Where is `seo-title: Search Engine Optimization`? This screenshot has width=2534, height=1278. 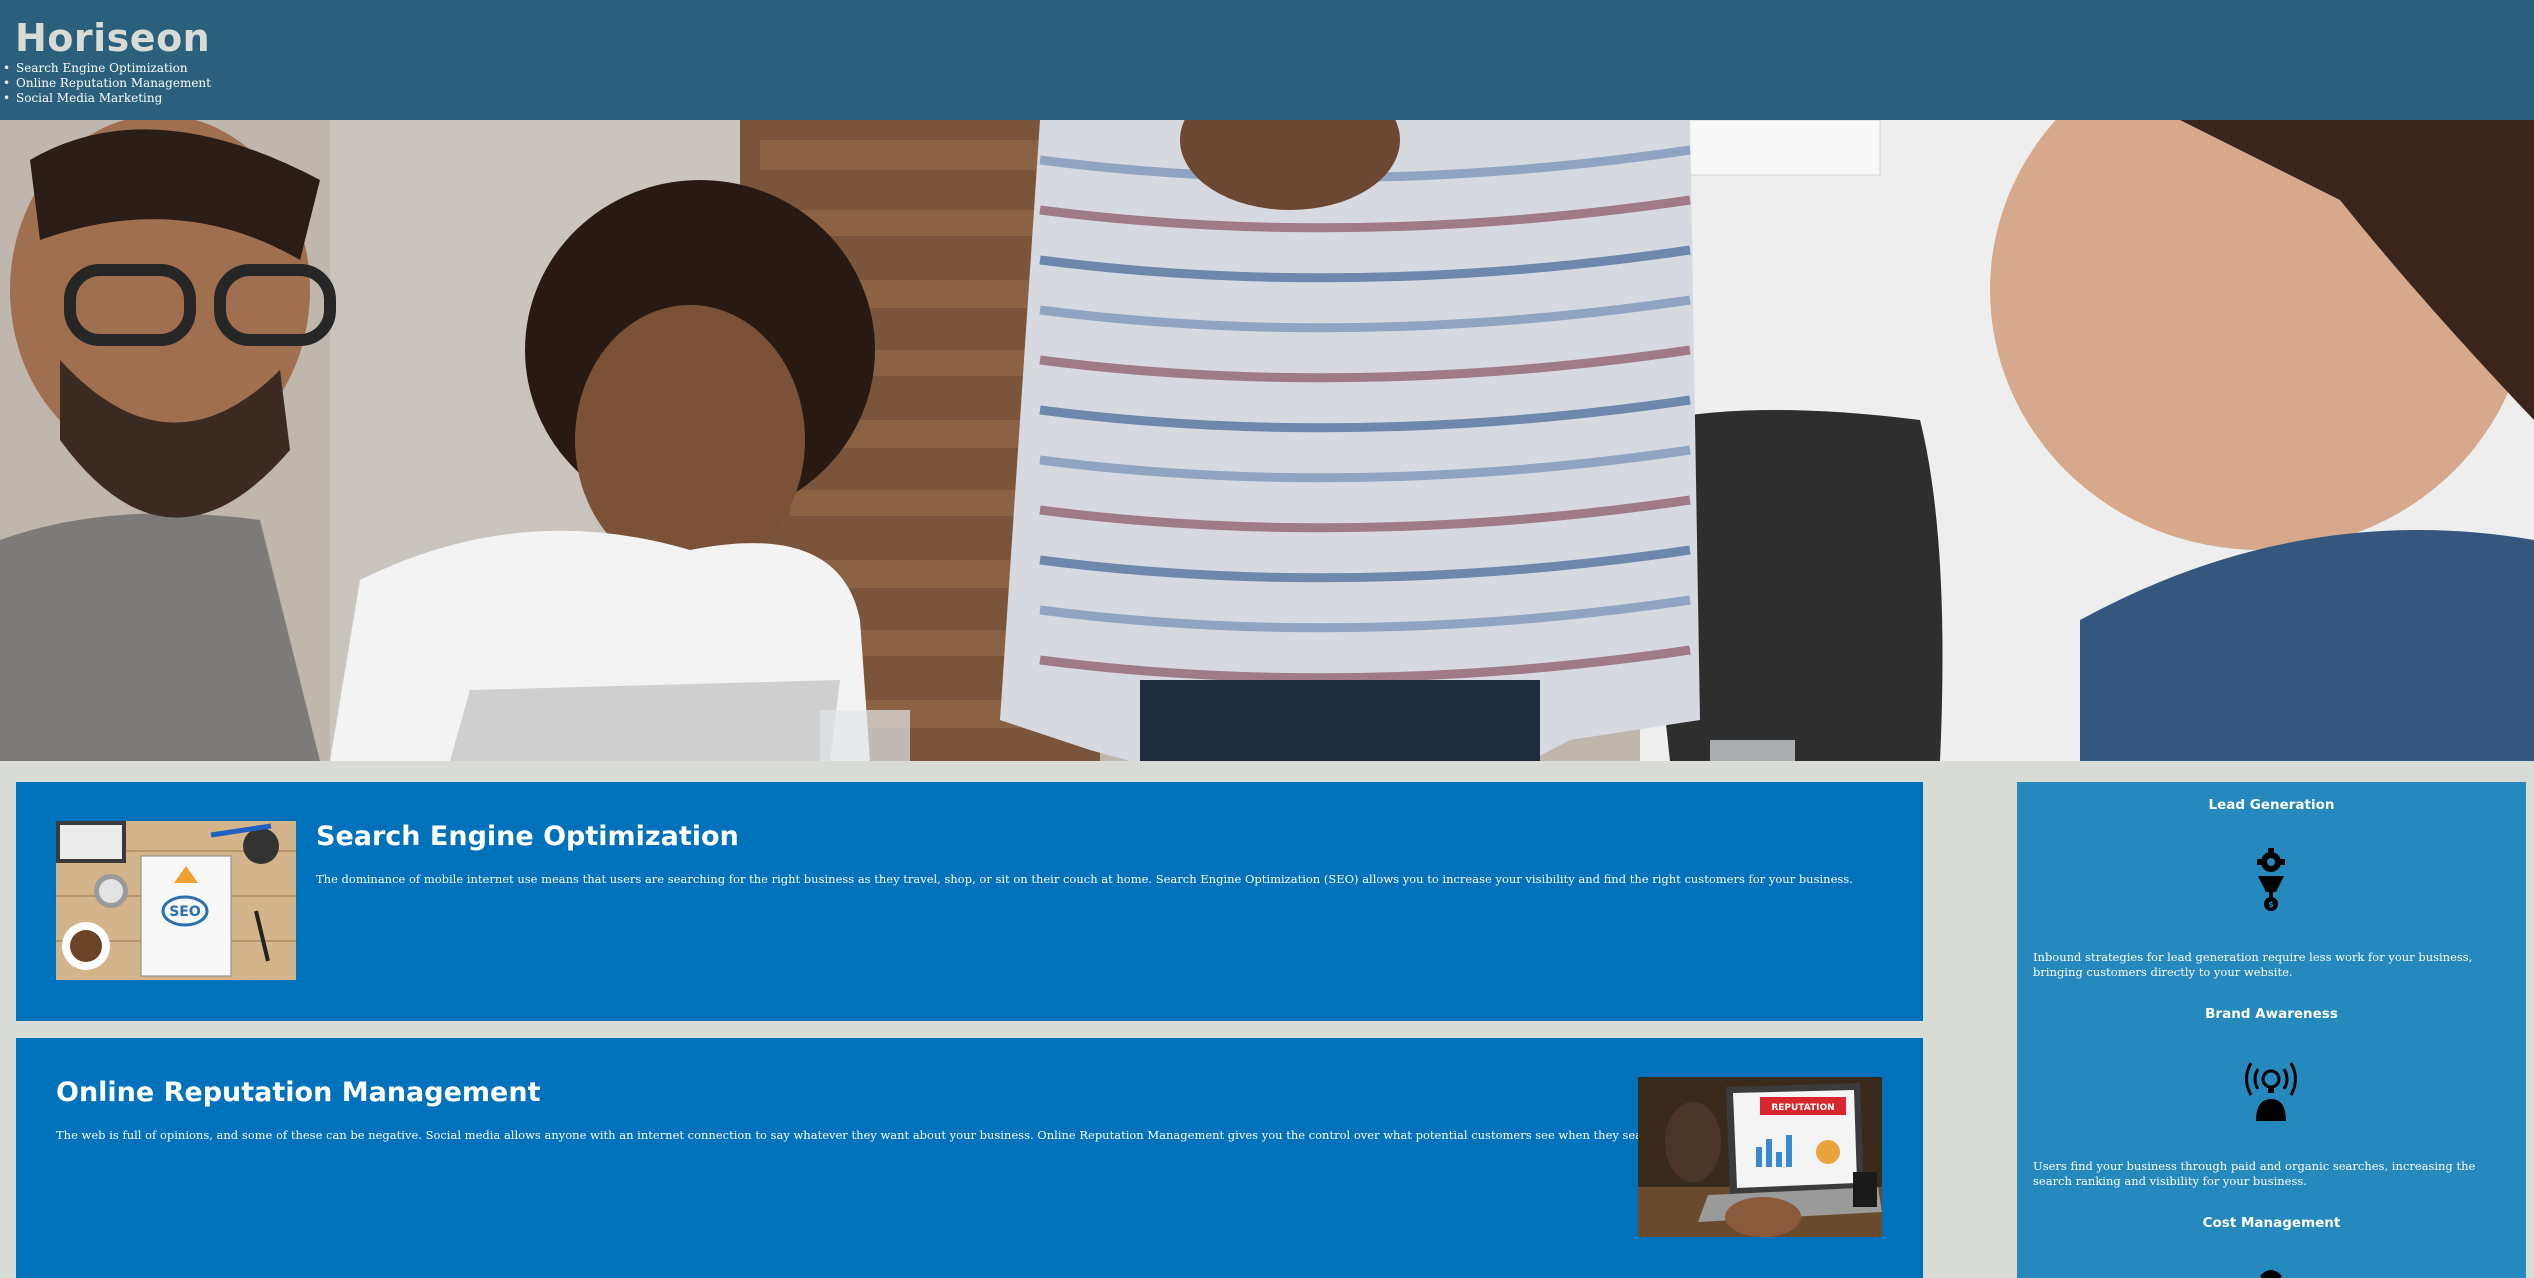 seo-title: Search Engine Optimization is located at coordinates (527, 836).